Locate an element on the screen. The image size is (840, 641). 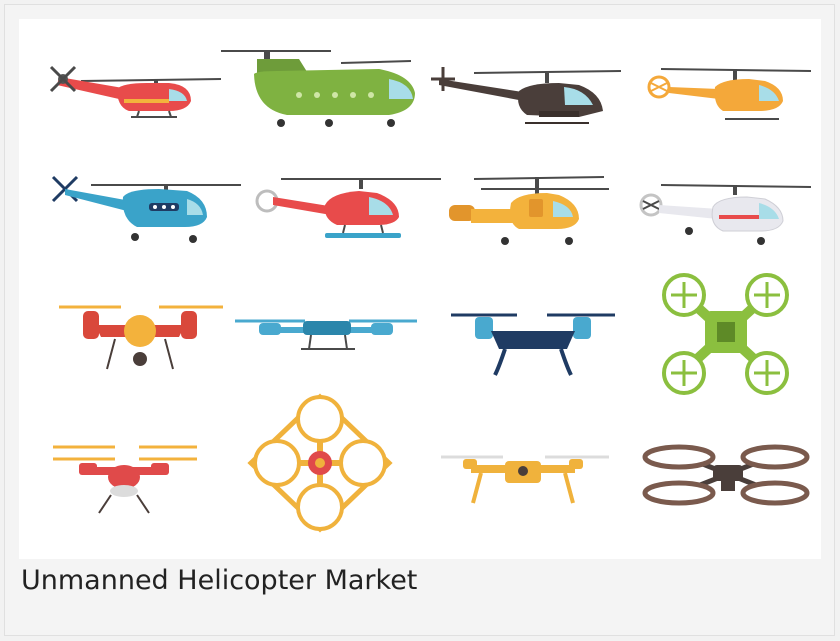
orange-helicopter-icon is located at coordinates (729, 94).